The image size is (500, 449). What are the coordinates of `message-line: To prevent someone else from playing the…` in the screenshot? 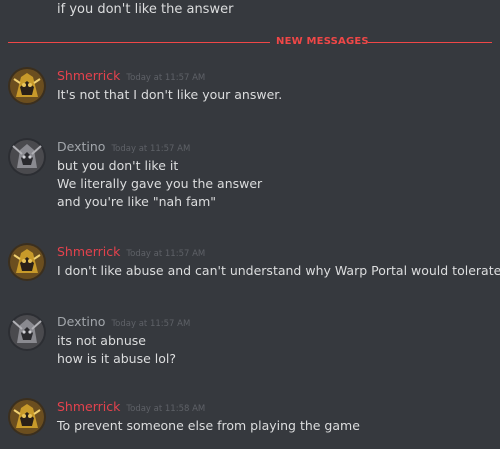 It's located at (208, 425).